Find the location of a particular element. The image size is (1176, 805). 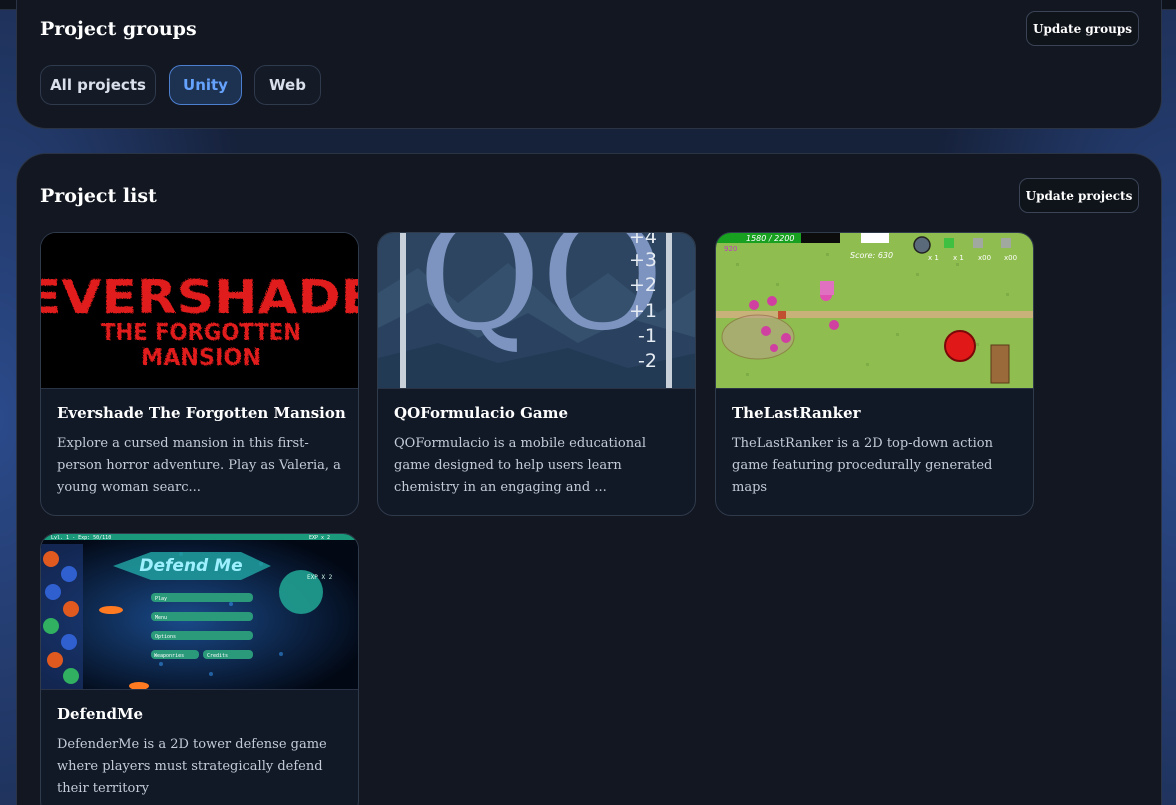

qo-logo: QO is located at coordinates (541, 298).